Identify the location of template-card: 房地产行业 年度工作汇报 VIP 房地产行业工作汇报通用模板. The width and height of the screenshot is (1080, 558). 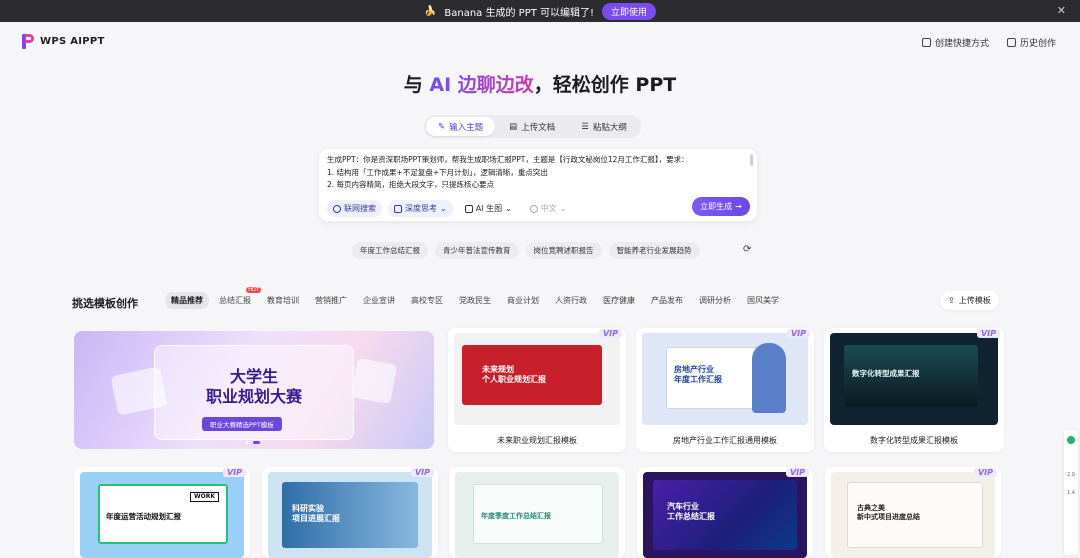
(725, 390).